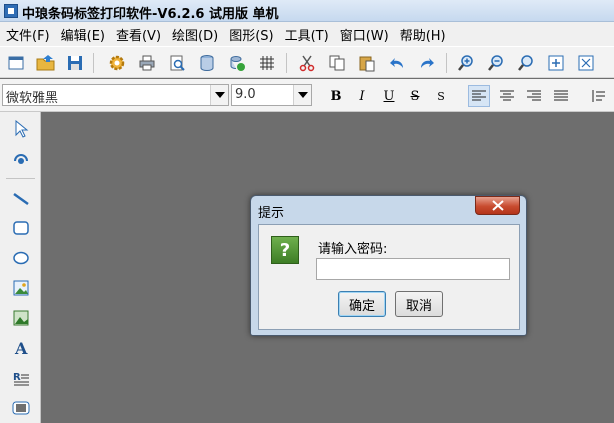 The width and height of the screenshot is (614, 423). What do you see at coordinates (17, 377) in the screenshot?
I see `svg-text: R` at bounding box center [17, 377].